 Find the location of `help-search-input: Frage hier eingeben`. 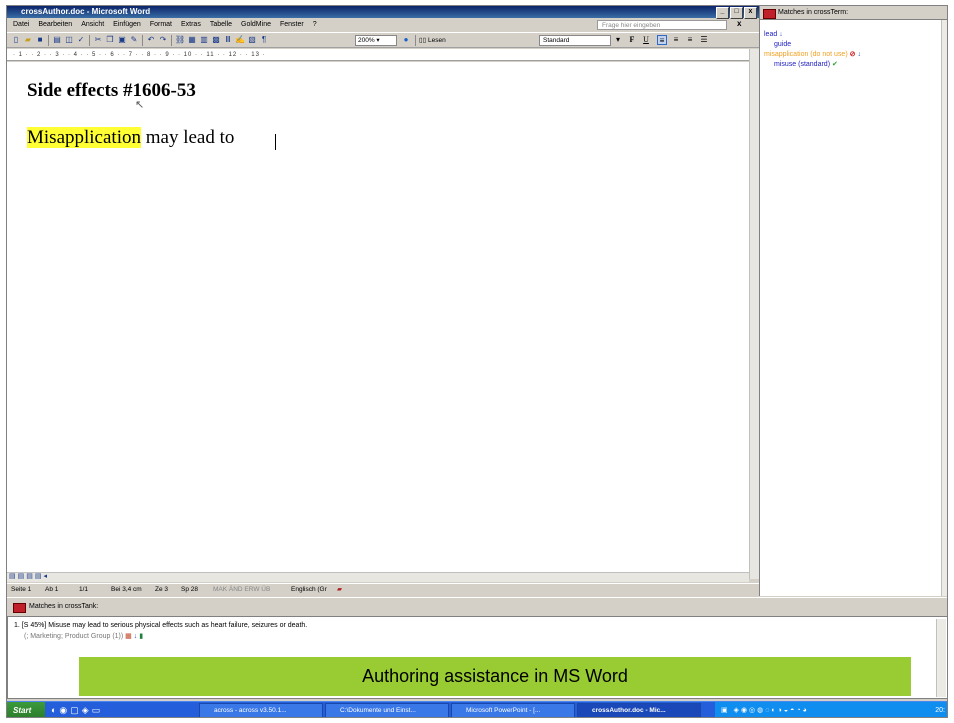

help-search-input: Frage hier eingeben is located at coordinates (662, 25).